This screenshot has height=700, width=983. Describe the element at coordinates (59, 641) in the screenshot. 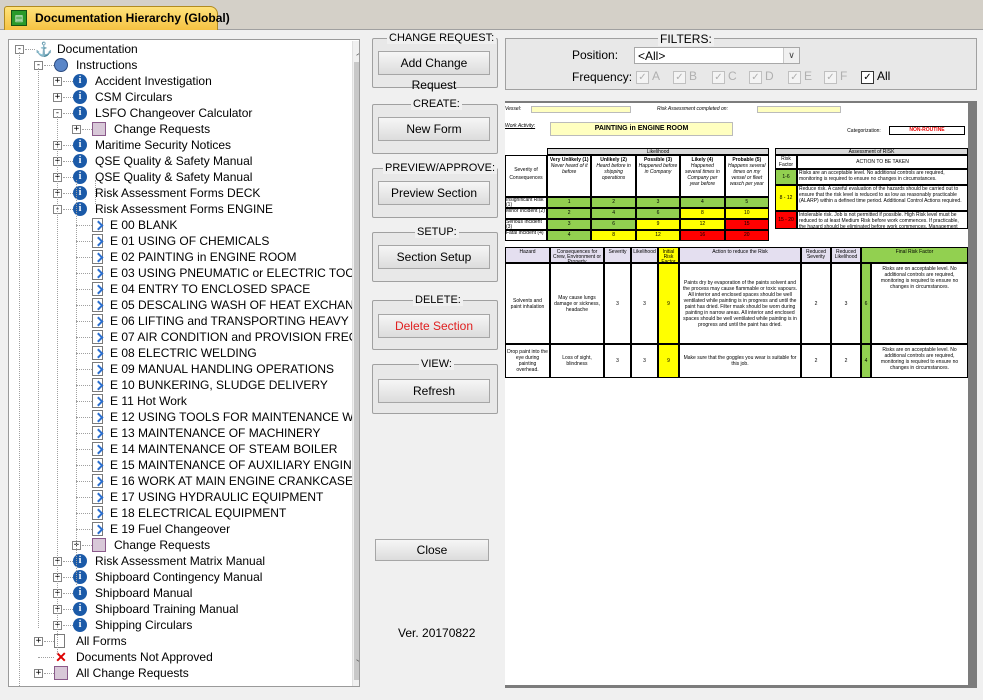

I see `forms-icon` at that location.